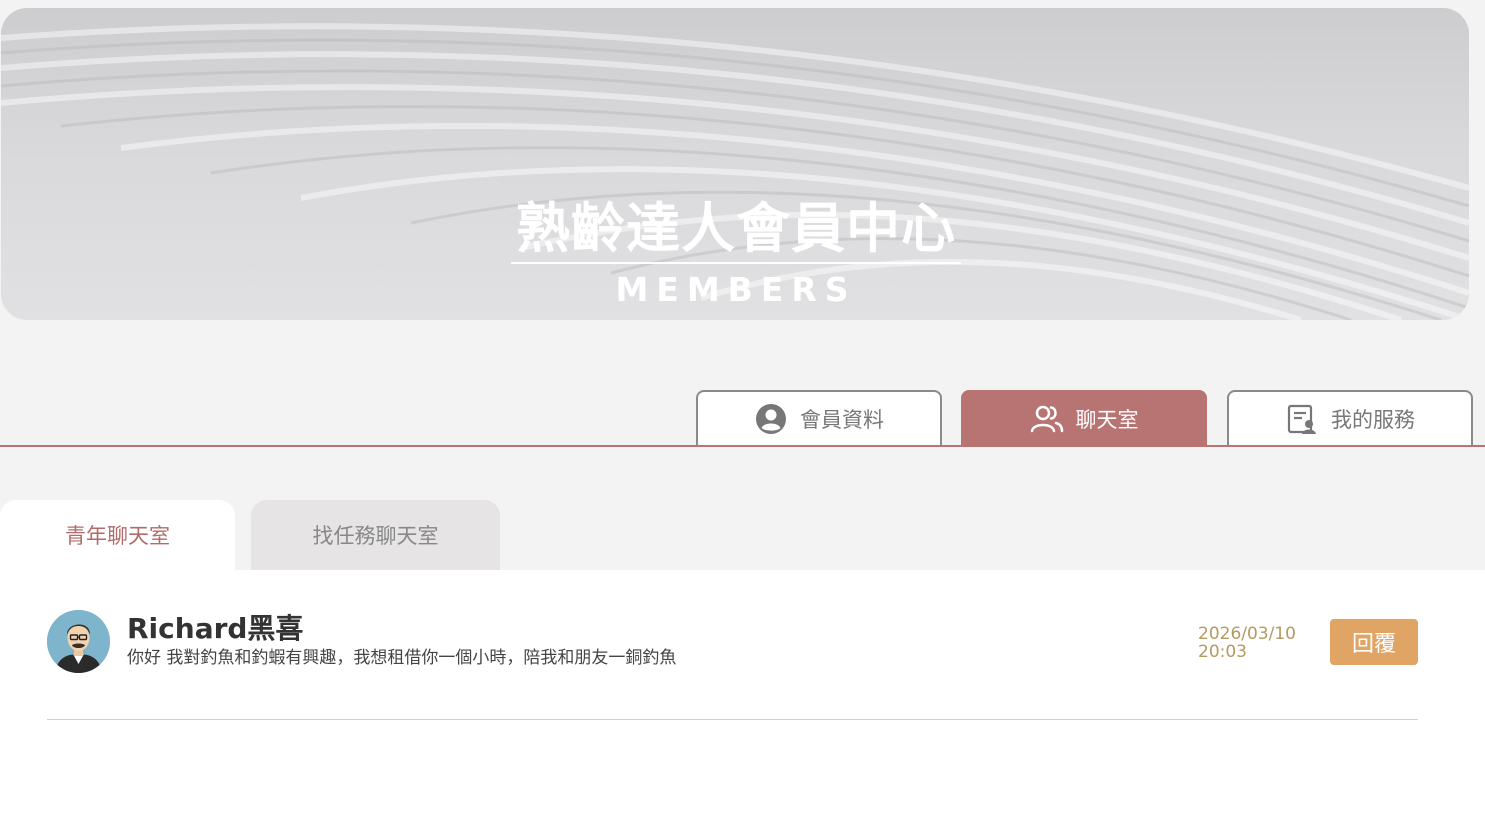 This screenshot has height=820, width=1485. I want to click on tab-my-services: 我的服務, so click(1350, 418).